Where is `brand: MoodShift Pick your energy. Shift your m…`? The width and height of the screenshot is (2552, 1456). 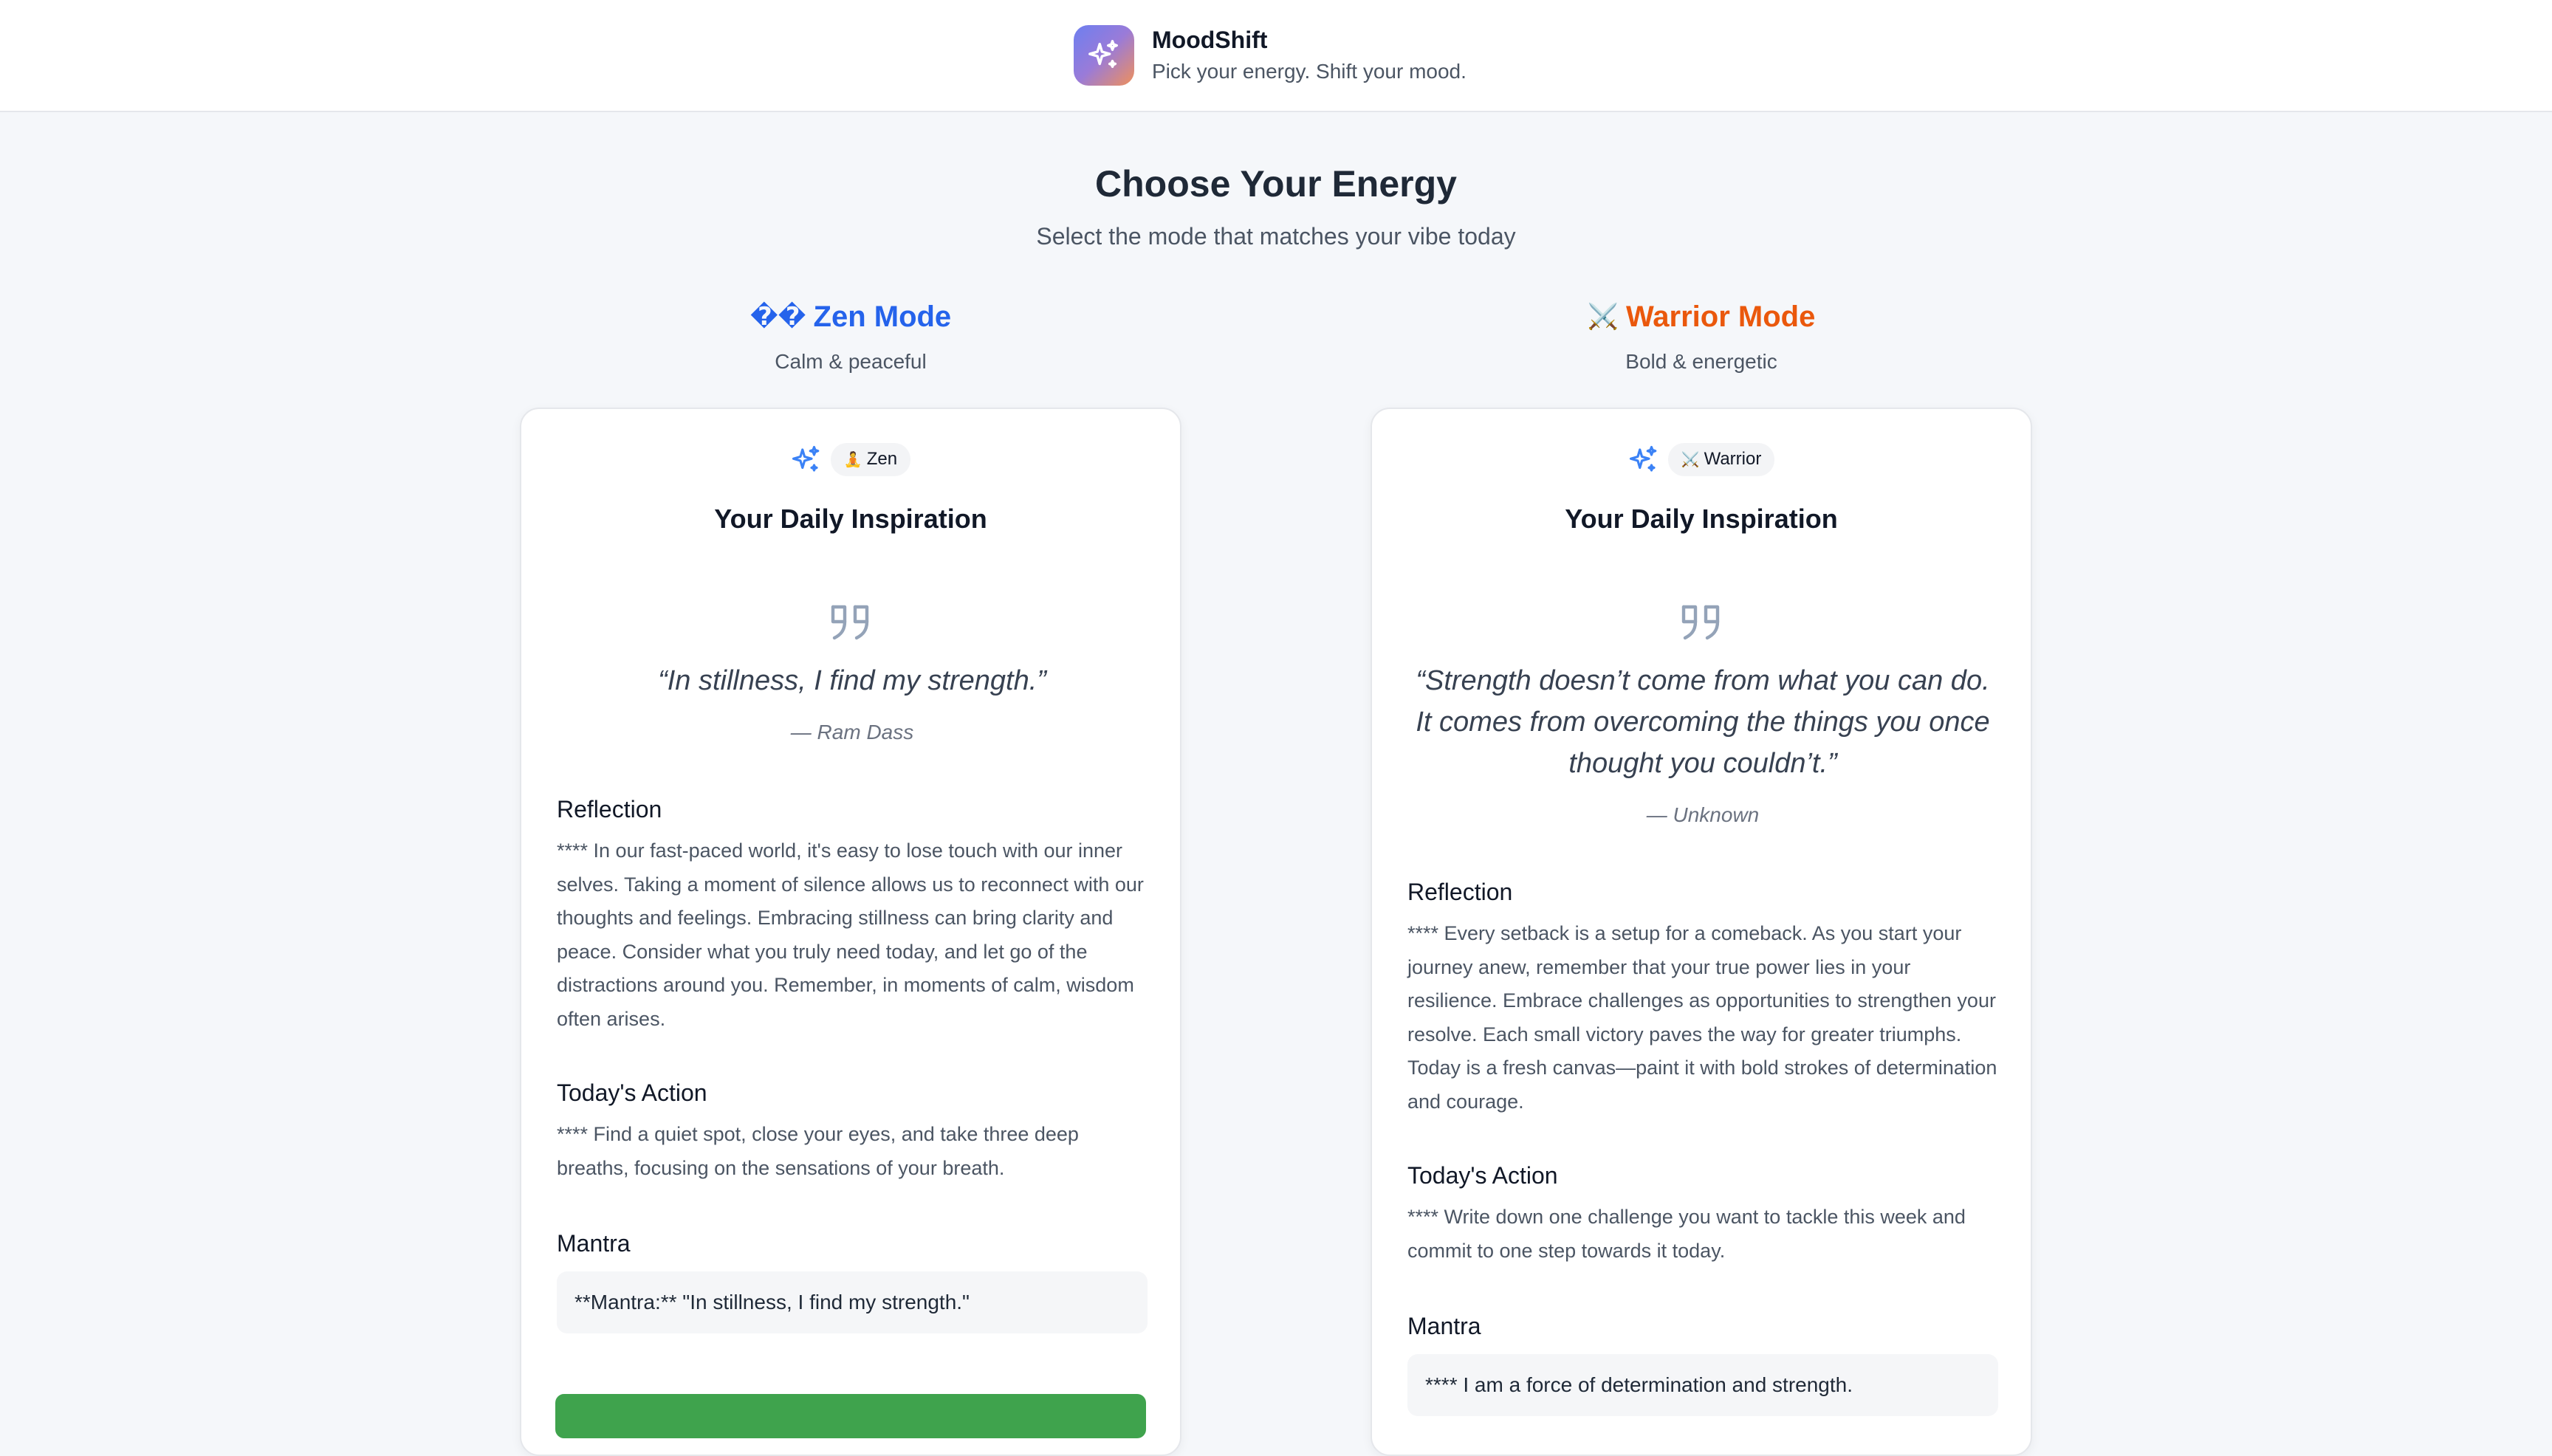
brand: MoodShift Pick your energy. Shift your m… is located at coordinates (1270, 55).